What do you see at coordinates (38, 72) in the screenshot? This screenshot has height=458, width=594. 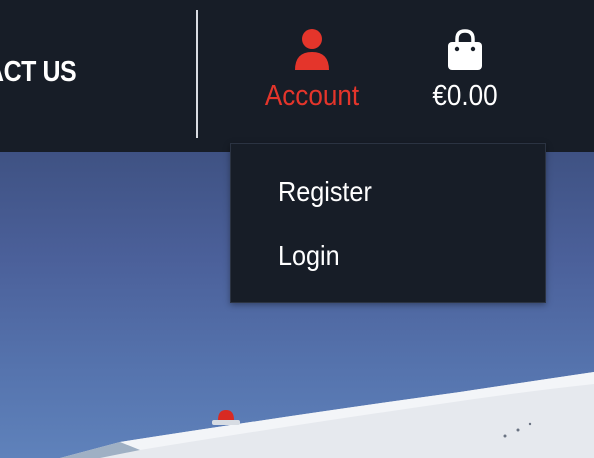 I see `nav-contact-us-link: ACT US` at bounding box center [38, 72].